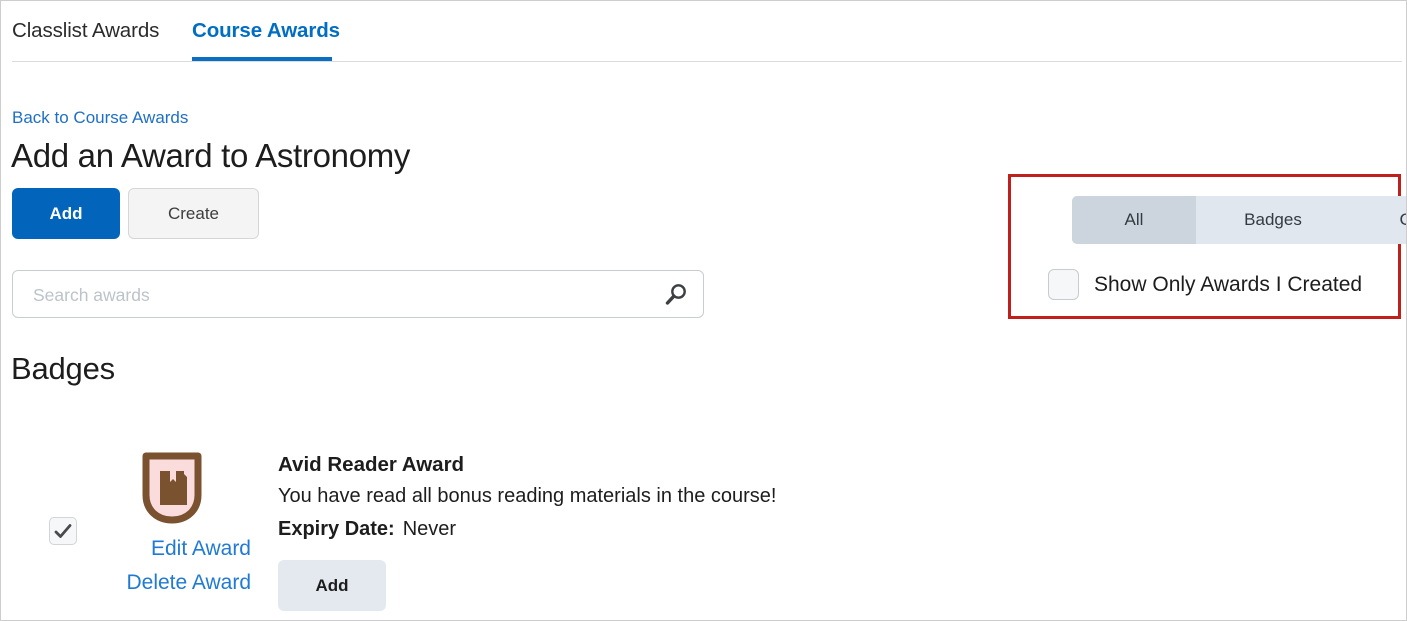 The height and width of the screenshot is (621, 1407). I want to click on award-type-segmented-control: All Badges Certificates, so click(1239, 220).